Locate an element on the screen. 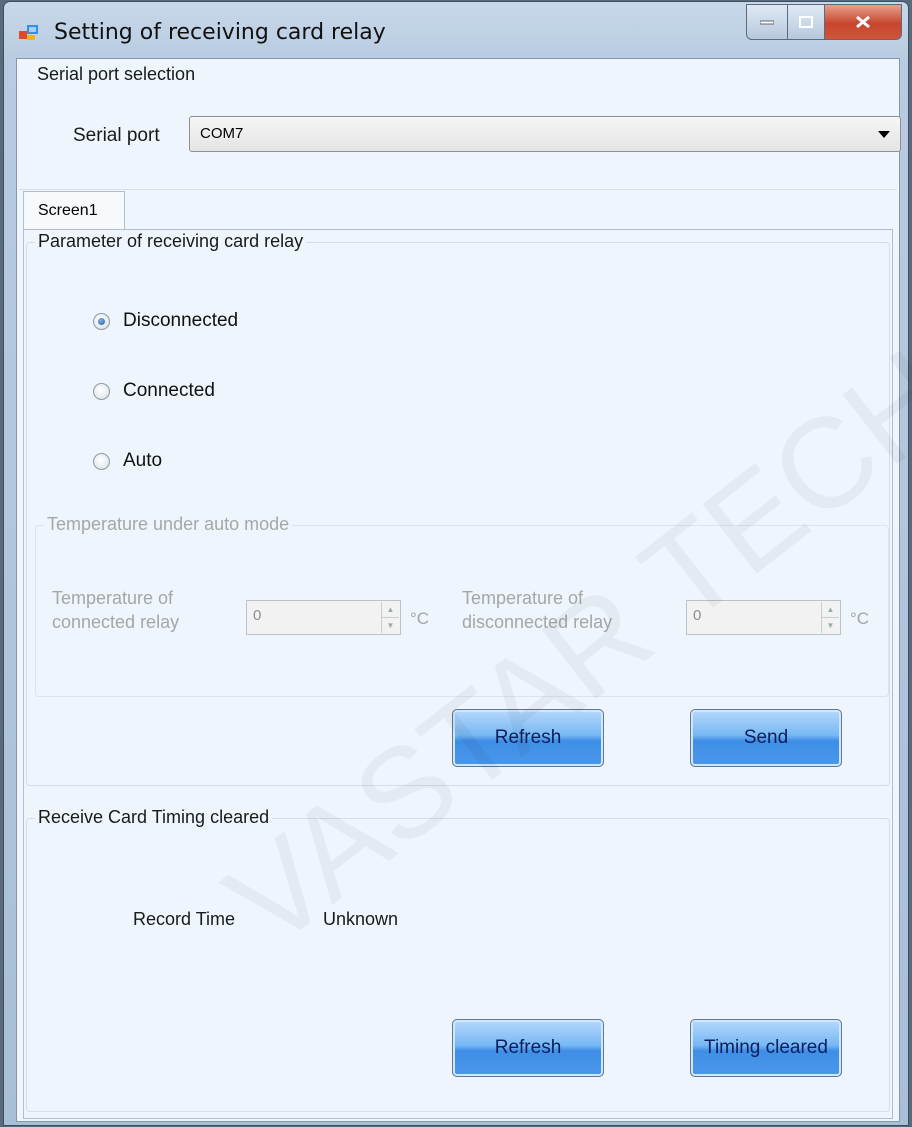  relay-parameter-group-label: Parameter of receiving card relay is located at coordinates (171, 241).